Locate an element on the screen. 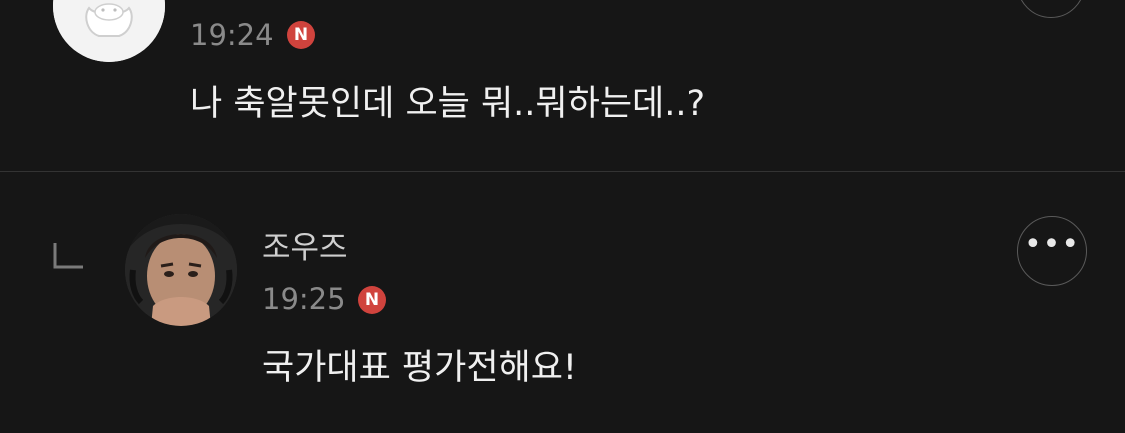 The width and height of the screenshot is (1125, 433). reply-arrow-icon is located at coordinates (68, 256).